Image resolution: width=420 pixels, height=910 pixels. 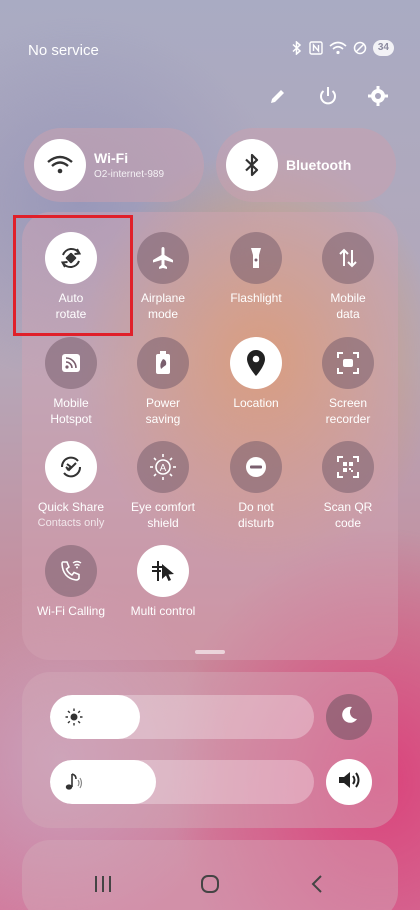 I want to click on eye-comfort-label-2: shield, so click(x=163, y=523).